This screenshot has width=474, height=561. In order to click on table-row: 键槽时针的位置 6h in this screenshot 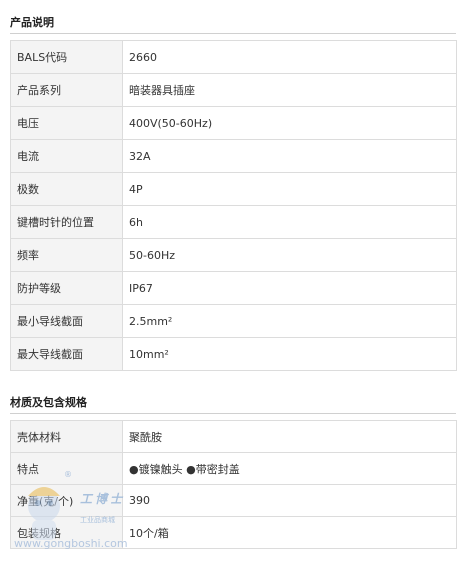, I will do `click(233, 222)`.